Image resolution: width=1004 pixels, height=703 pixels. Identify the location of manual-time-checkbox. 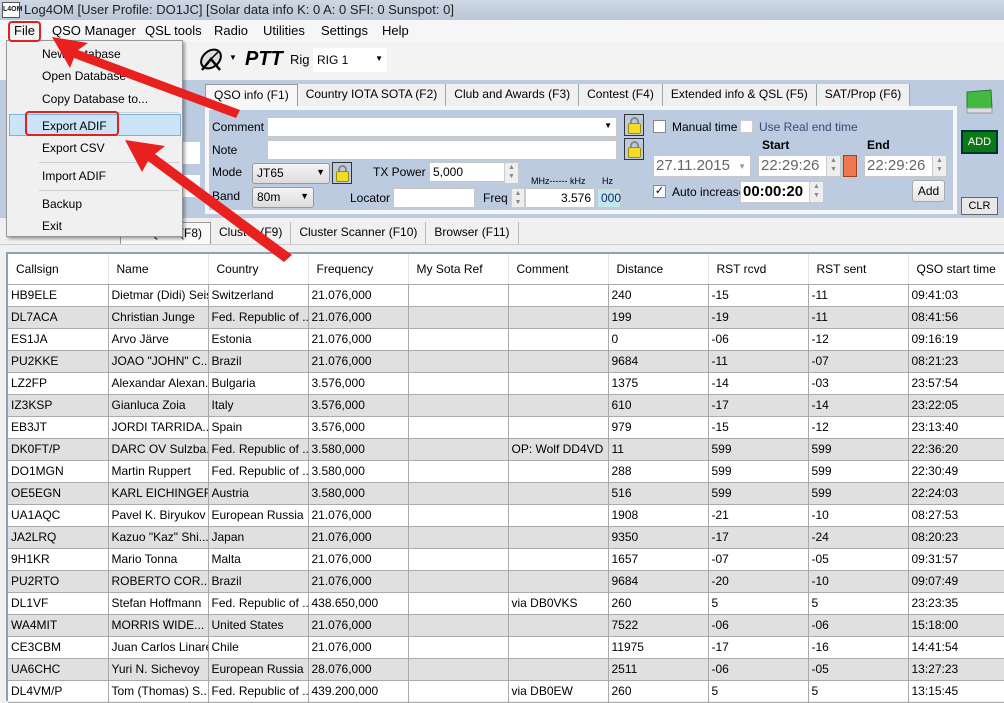
(659, 126).